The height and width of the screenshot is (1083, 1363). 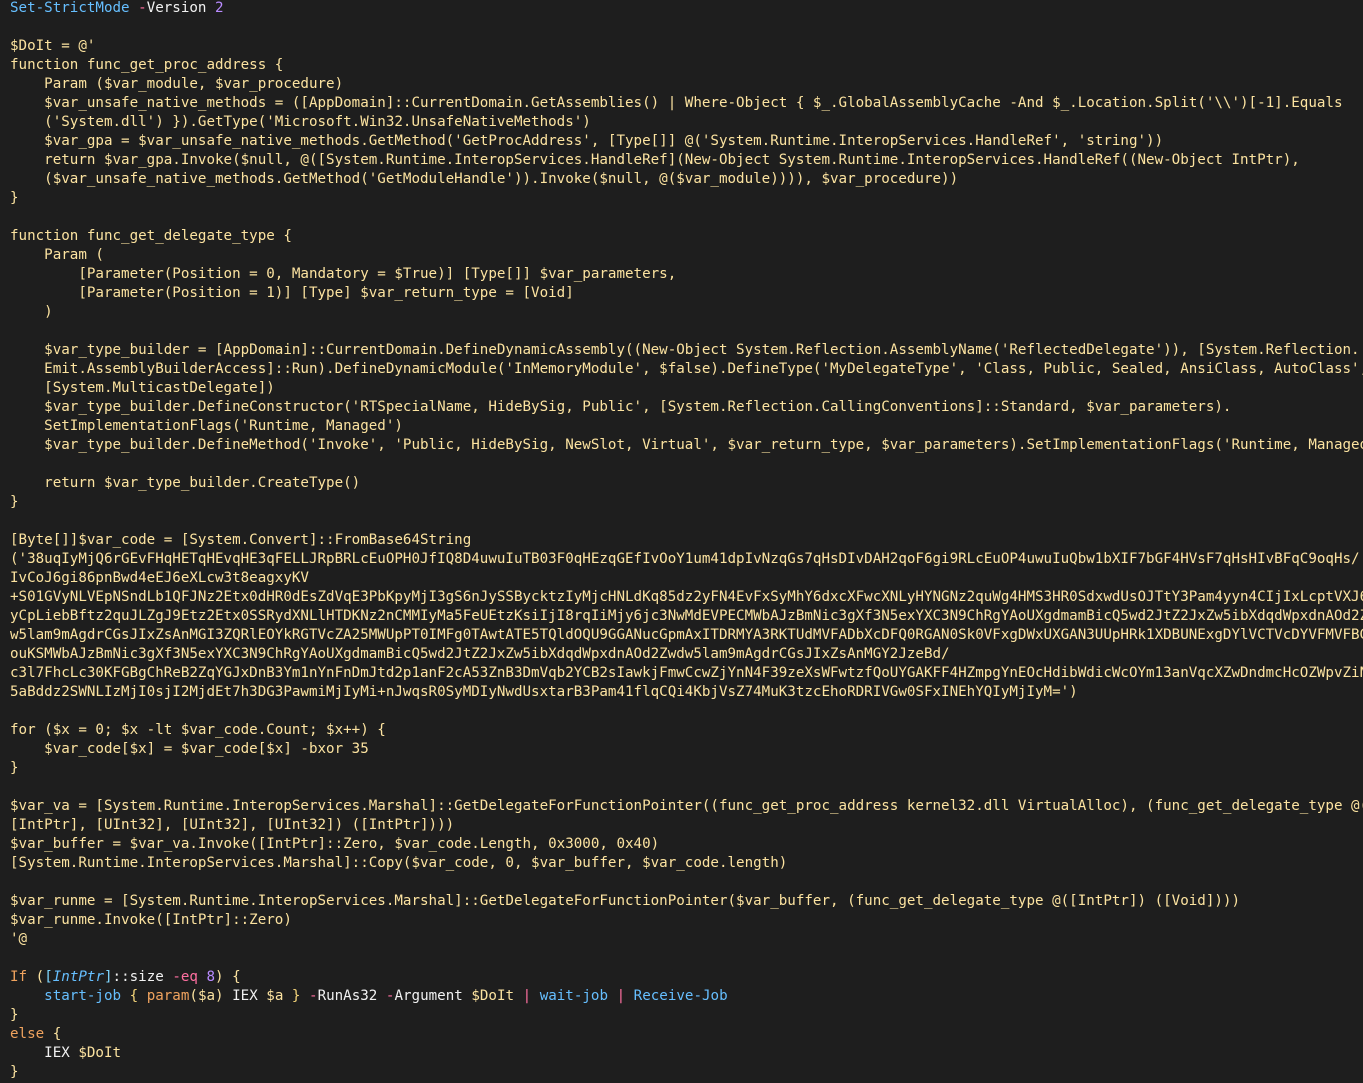 I want to click on code-line: Set-StrictMode -Version 2, so click(x=686, y=9).